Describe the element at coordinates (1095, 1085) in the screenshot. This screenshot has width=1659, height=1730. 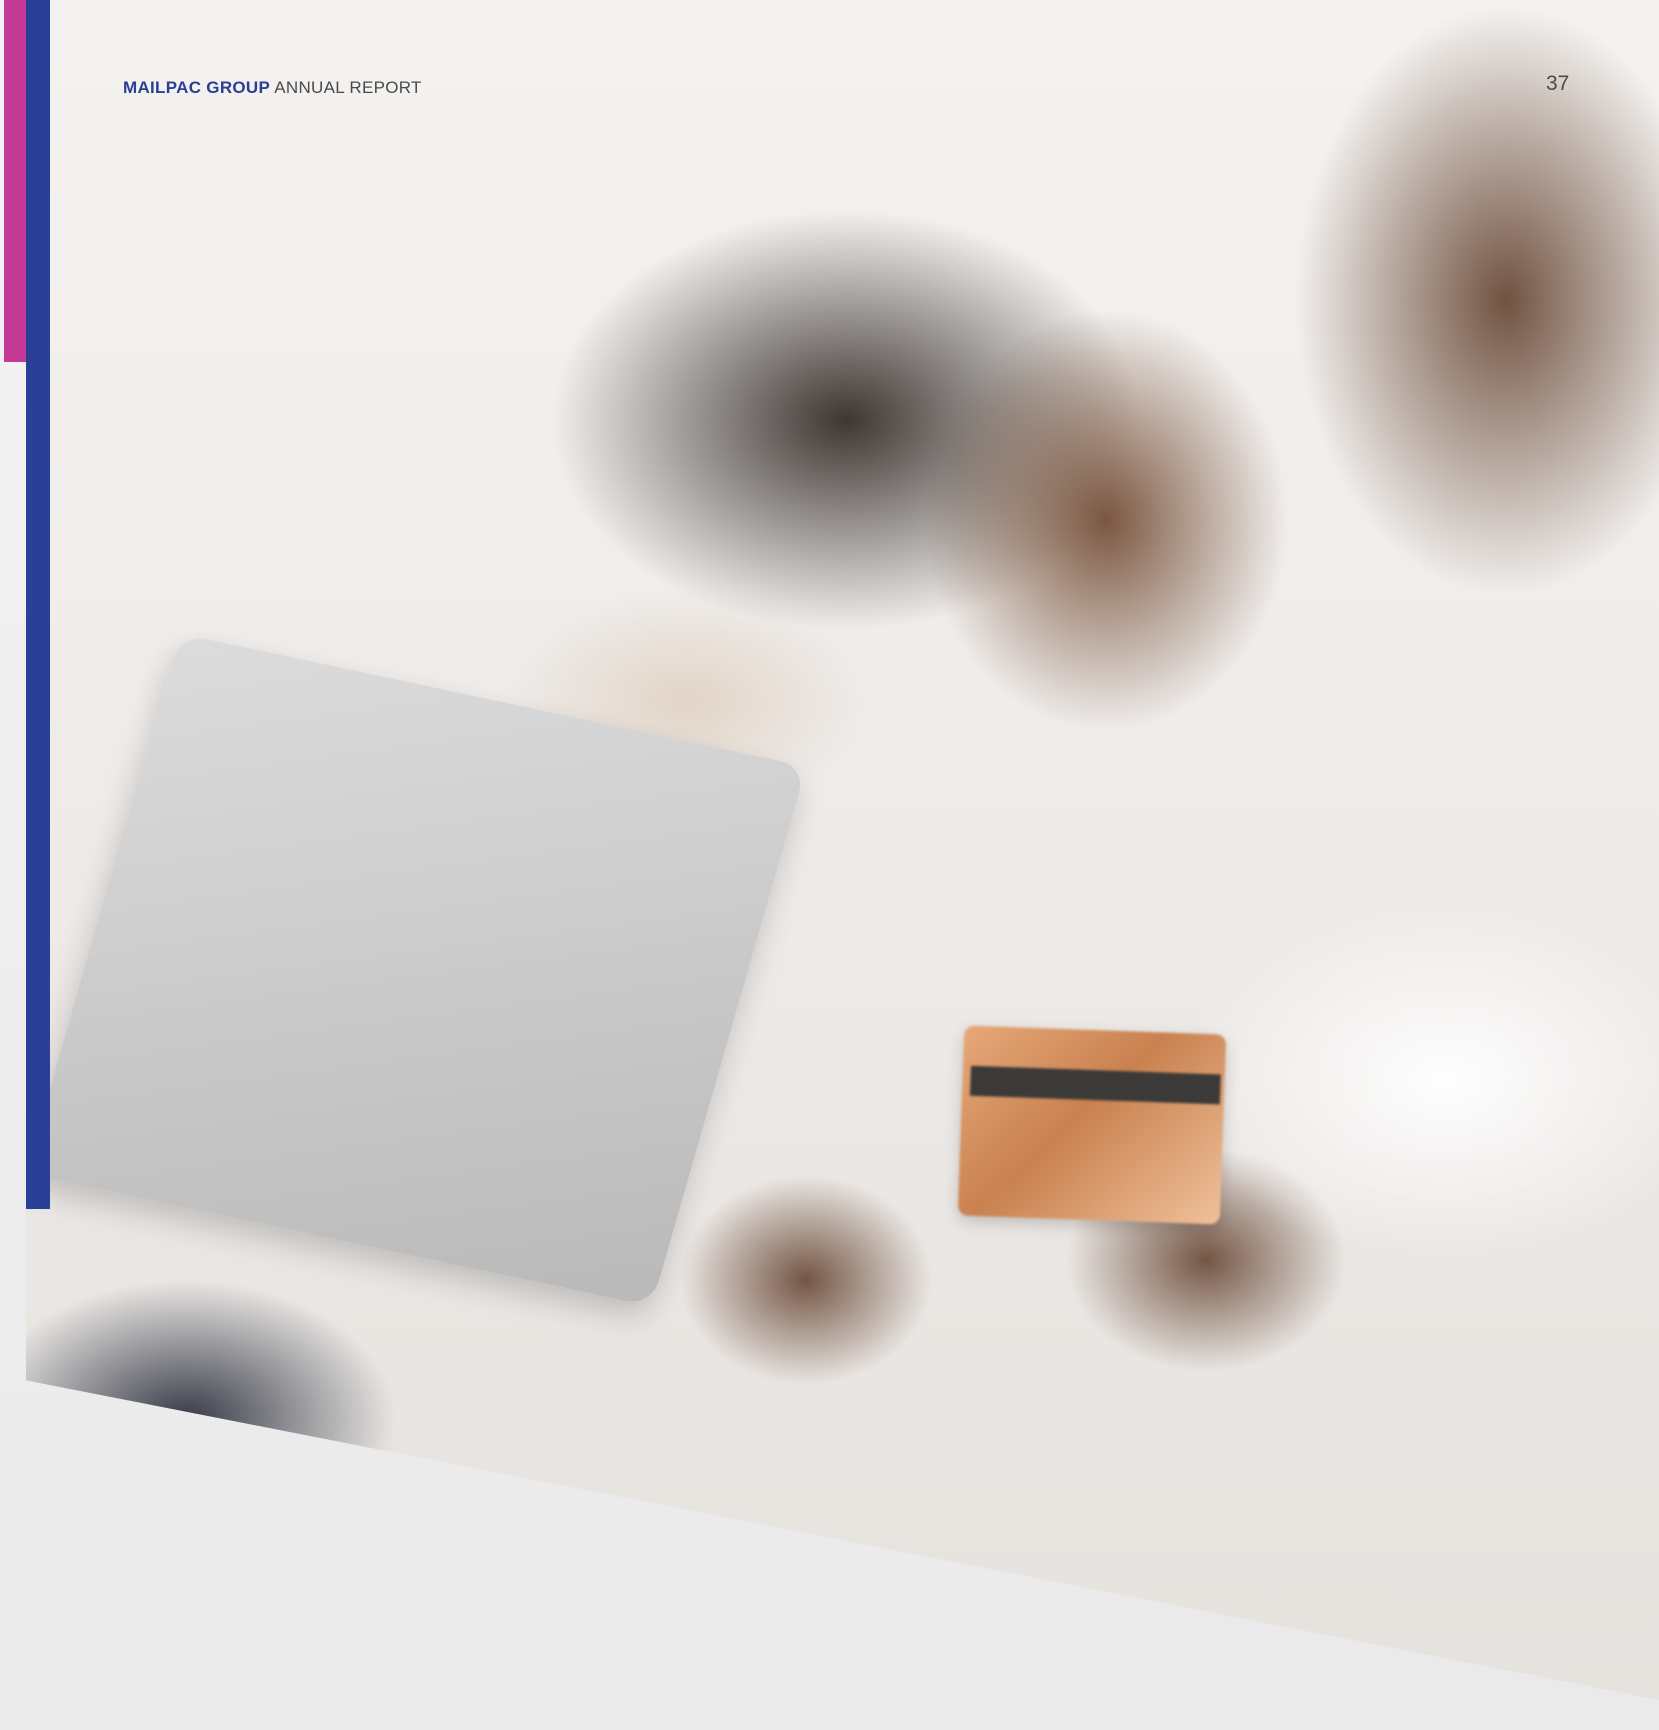
I see `card-magnetic-stripe` at that location.